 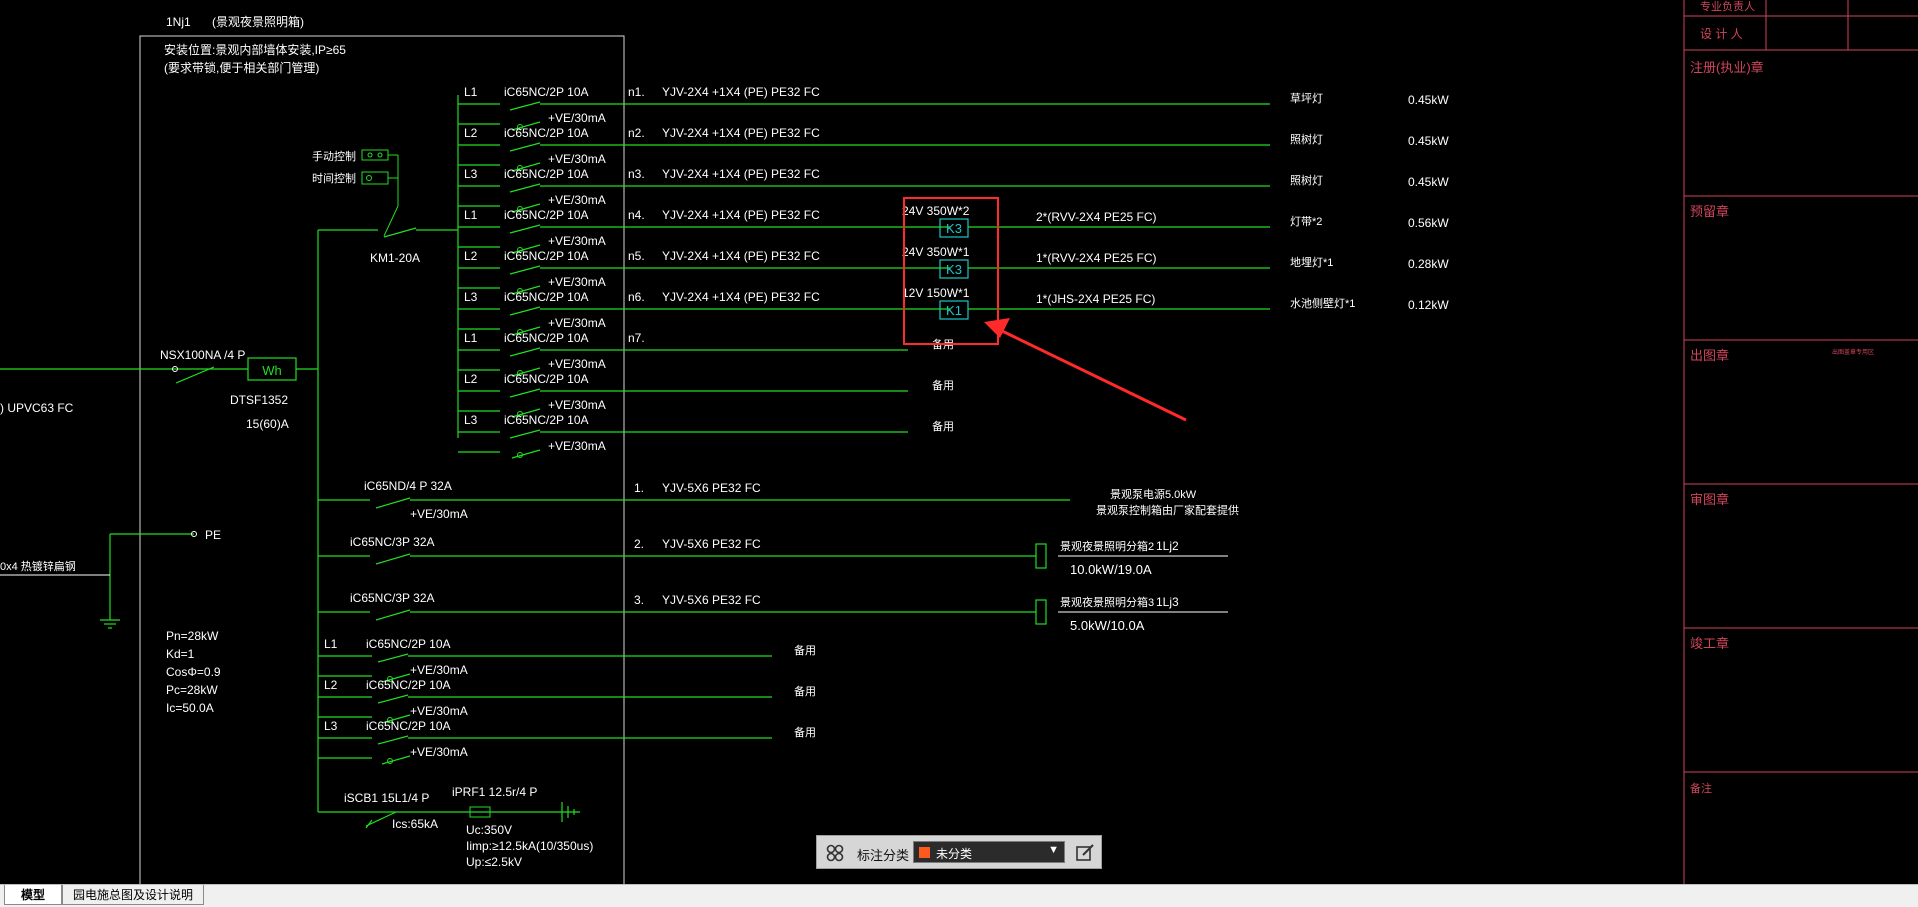 What do you see at coordinates (334, 178) in the screenshot?
I see `timer-control-label: 时间控制` at bounding box center [334, 178].